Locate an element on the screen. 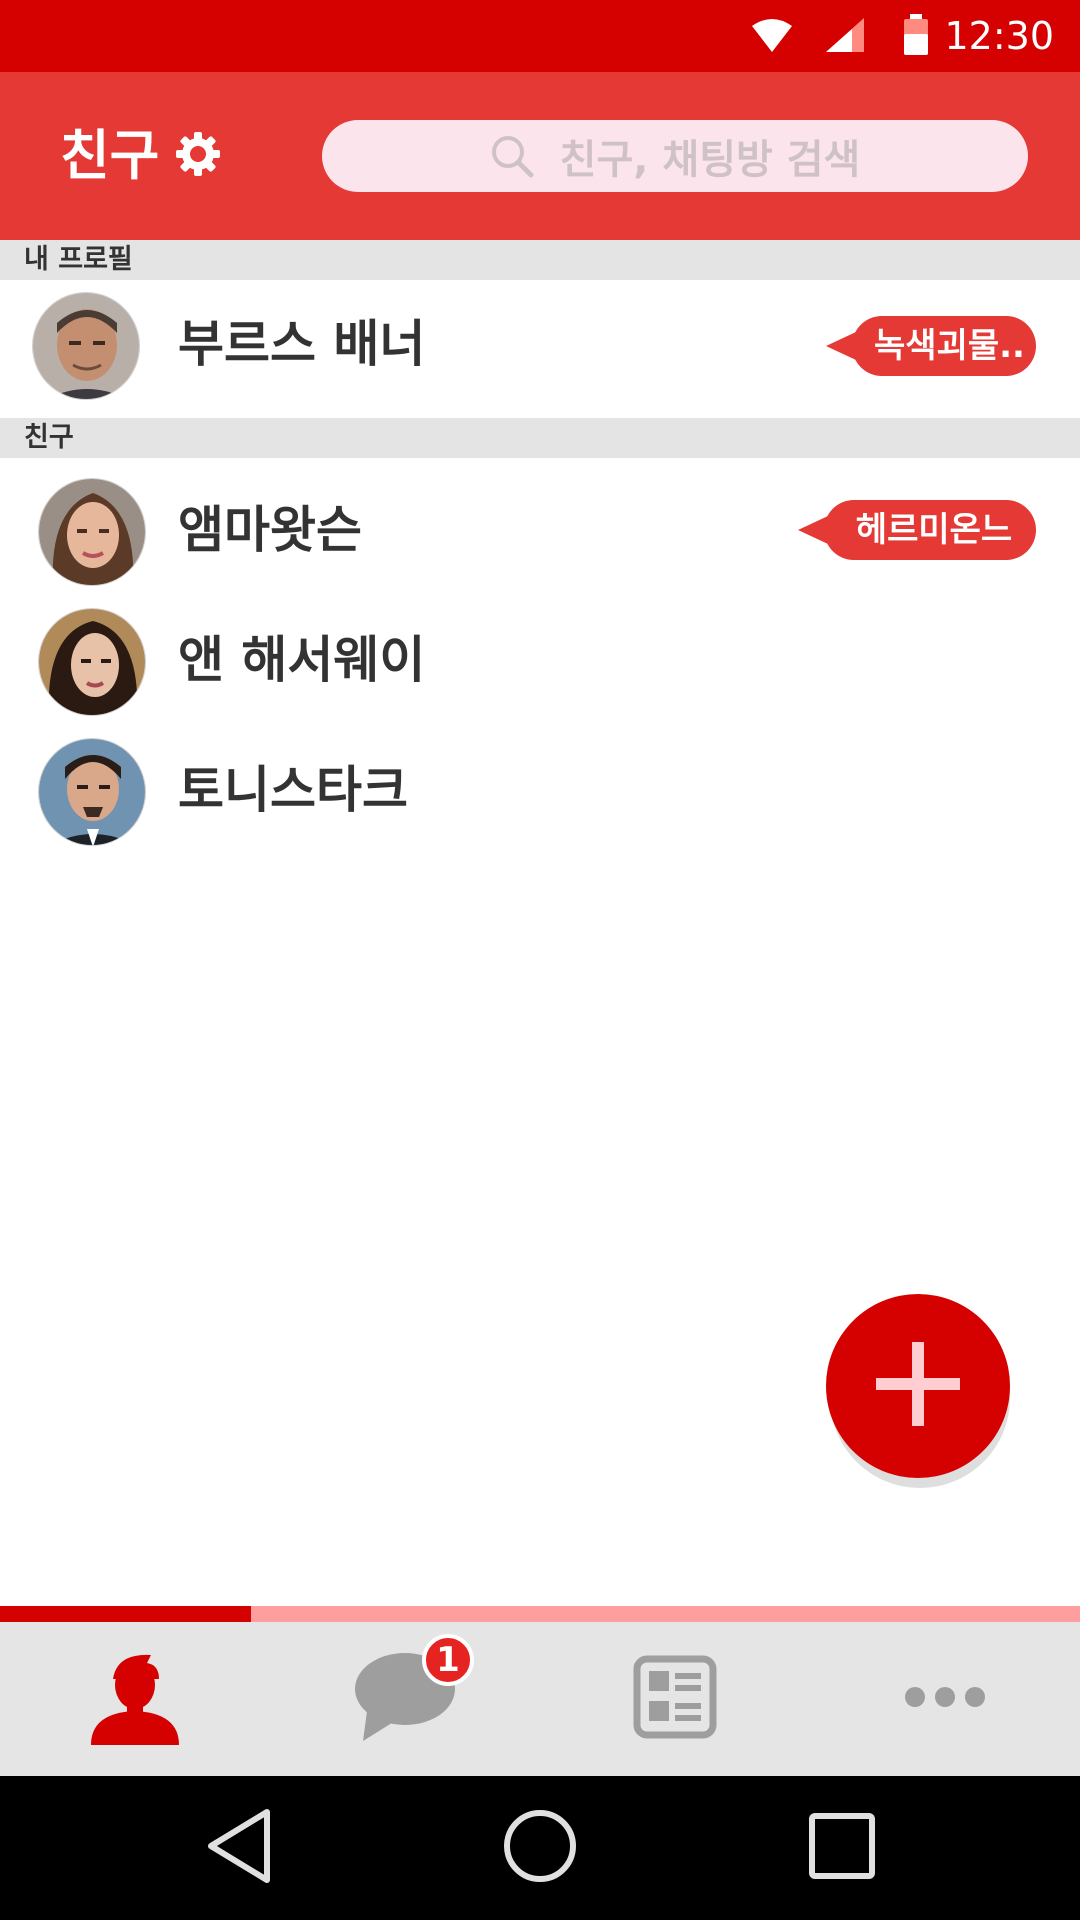  friend-name: 토니스타크 is located at coordinates (293, 790).